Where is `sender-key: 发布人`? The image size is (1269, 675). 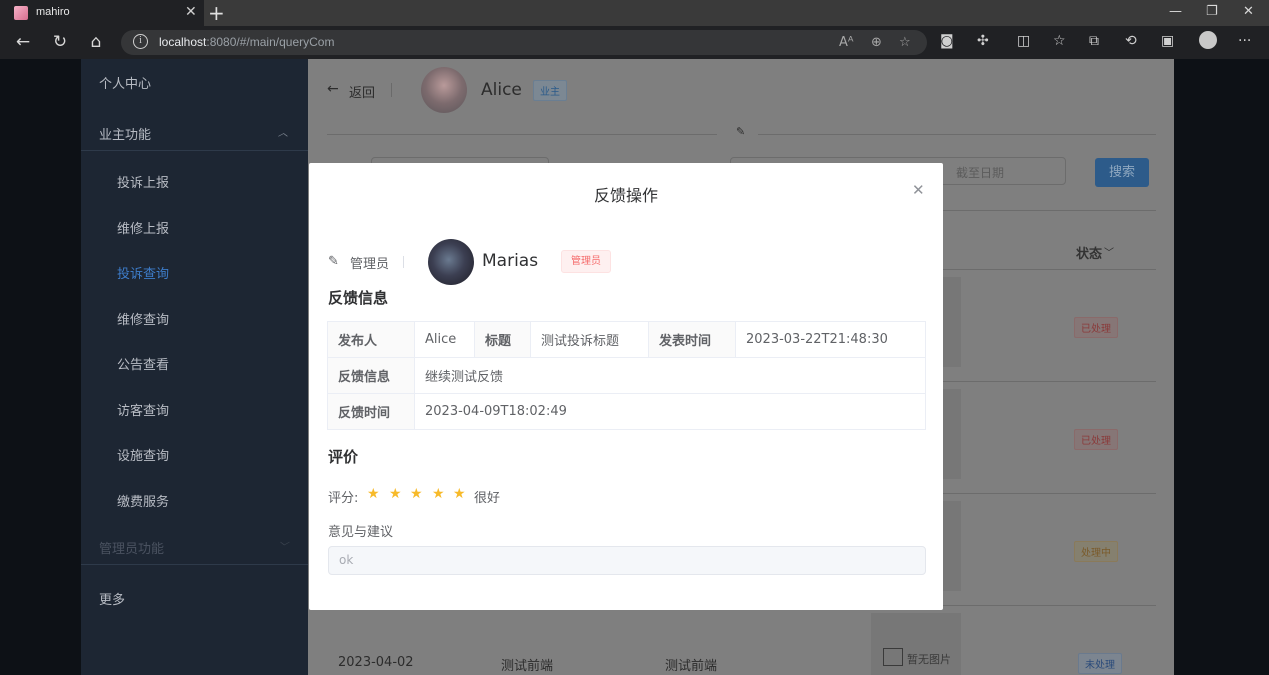 sender-key: 发布人 is located at coordinates (371, 339).